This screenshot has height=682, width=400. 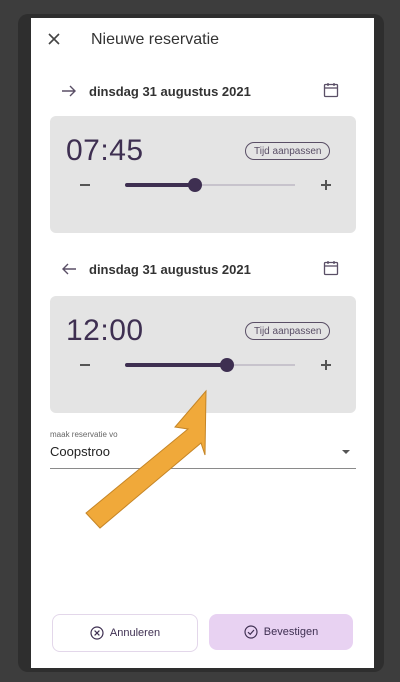 I want to click on end-slider-thumb, so click(x=227, y=365).